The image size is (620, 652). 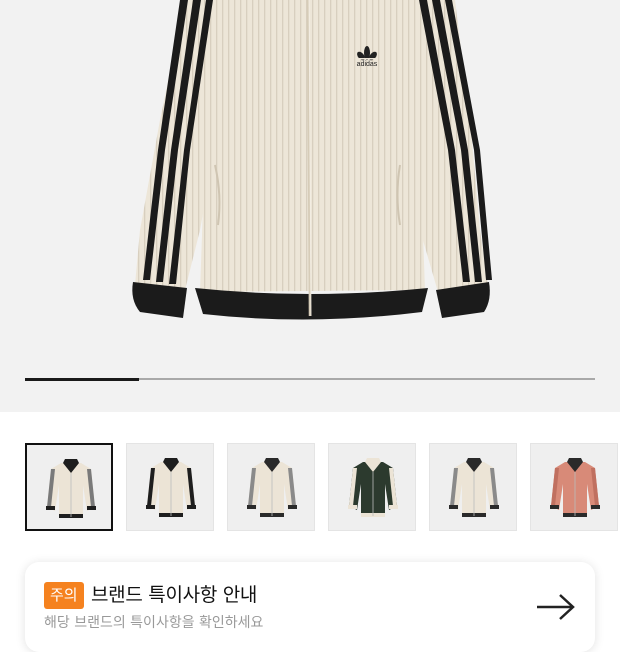 I want to click on brand-notice-card: 주의 브랜드 특이사항 안내 해당 브랜드의 특이사항을 확인하세요, so click(x=310, y=607).